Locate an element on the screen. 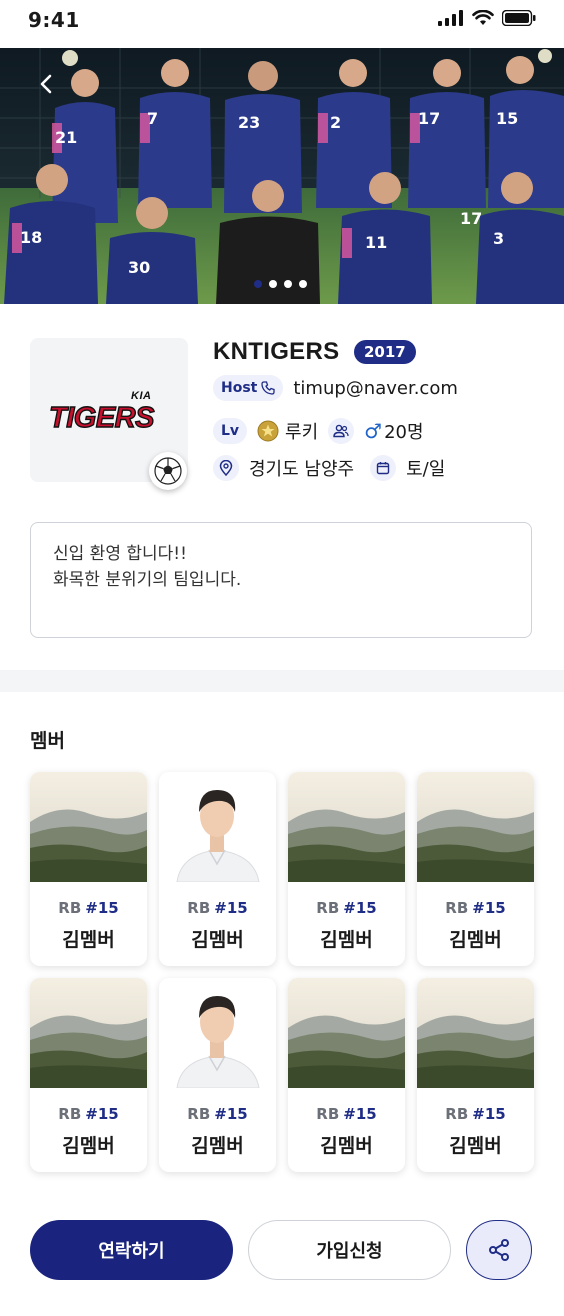 The image size is (564, 1316). svg-text: TIGERS is located at coordinates (102, 417).